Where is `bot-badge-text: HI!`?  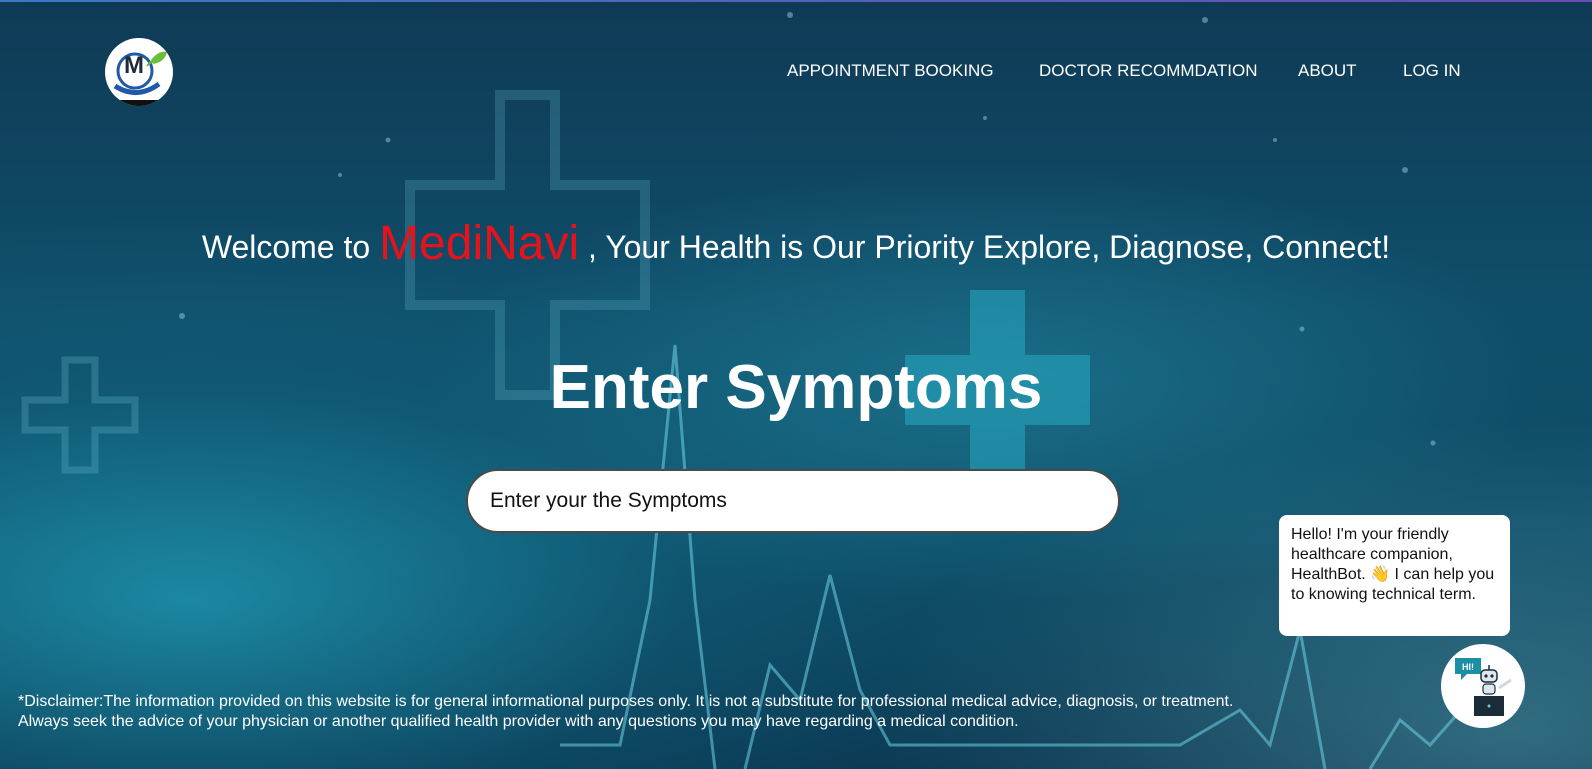
bot-badge-text: HI! is located at coordinates (1468, 667).